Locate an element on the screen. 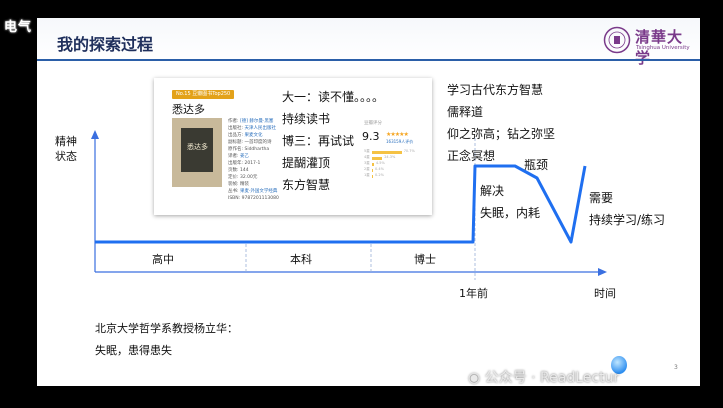 This screenshot has width=723, height=408. book-cover: 悉达多 is located at coordinates (197, 152).